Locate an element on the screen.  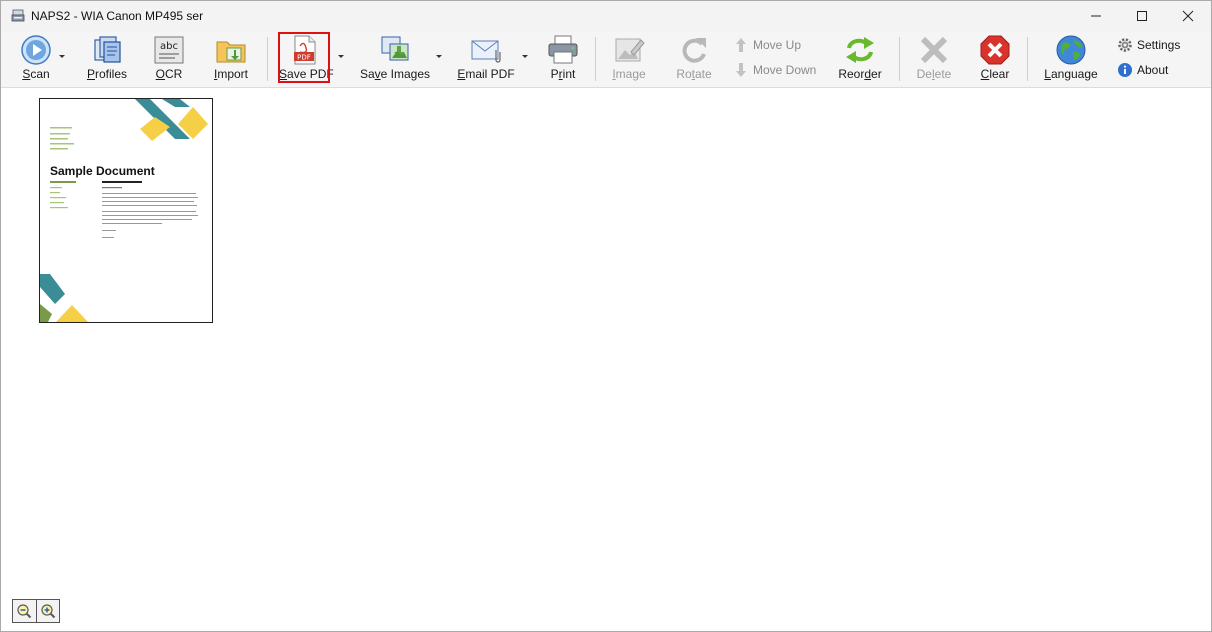
zoom-in-button is located at coordinates (47, 611).